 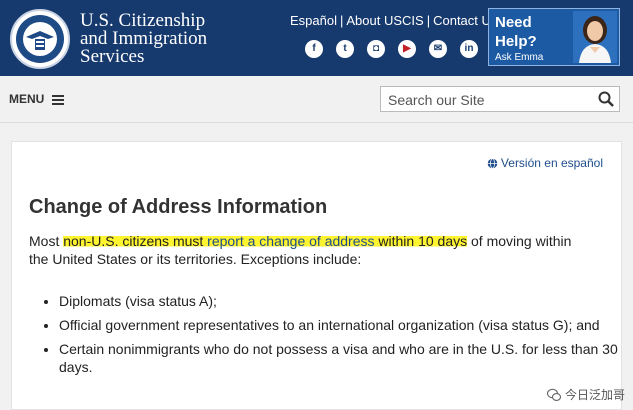 What do you see at coordinates (469, 49) in the screenshot?
I see `linkedin-icon: in` at bounding box center [469, 49].